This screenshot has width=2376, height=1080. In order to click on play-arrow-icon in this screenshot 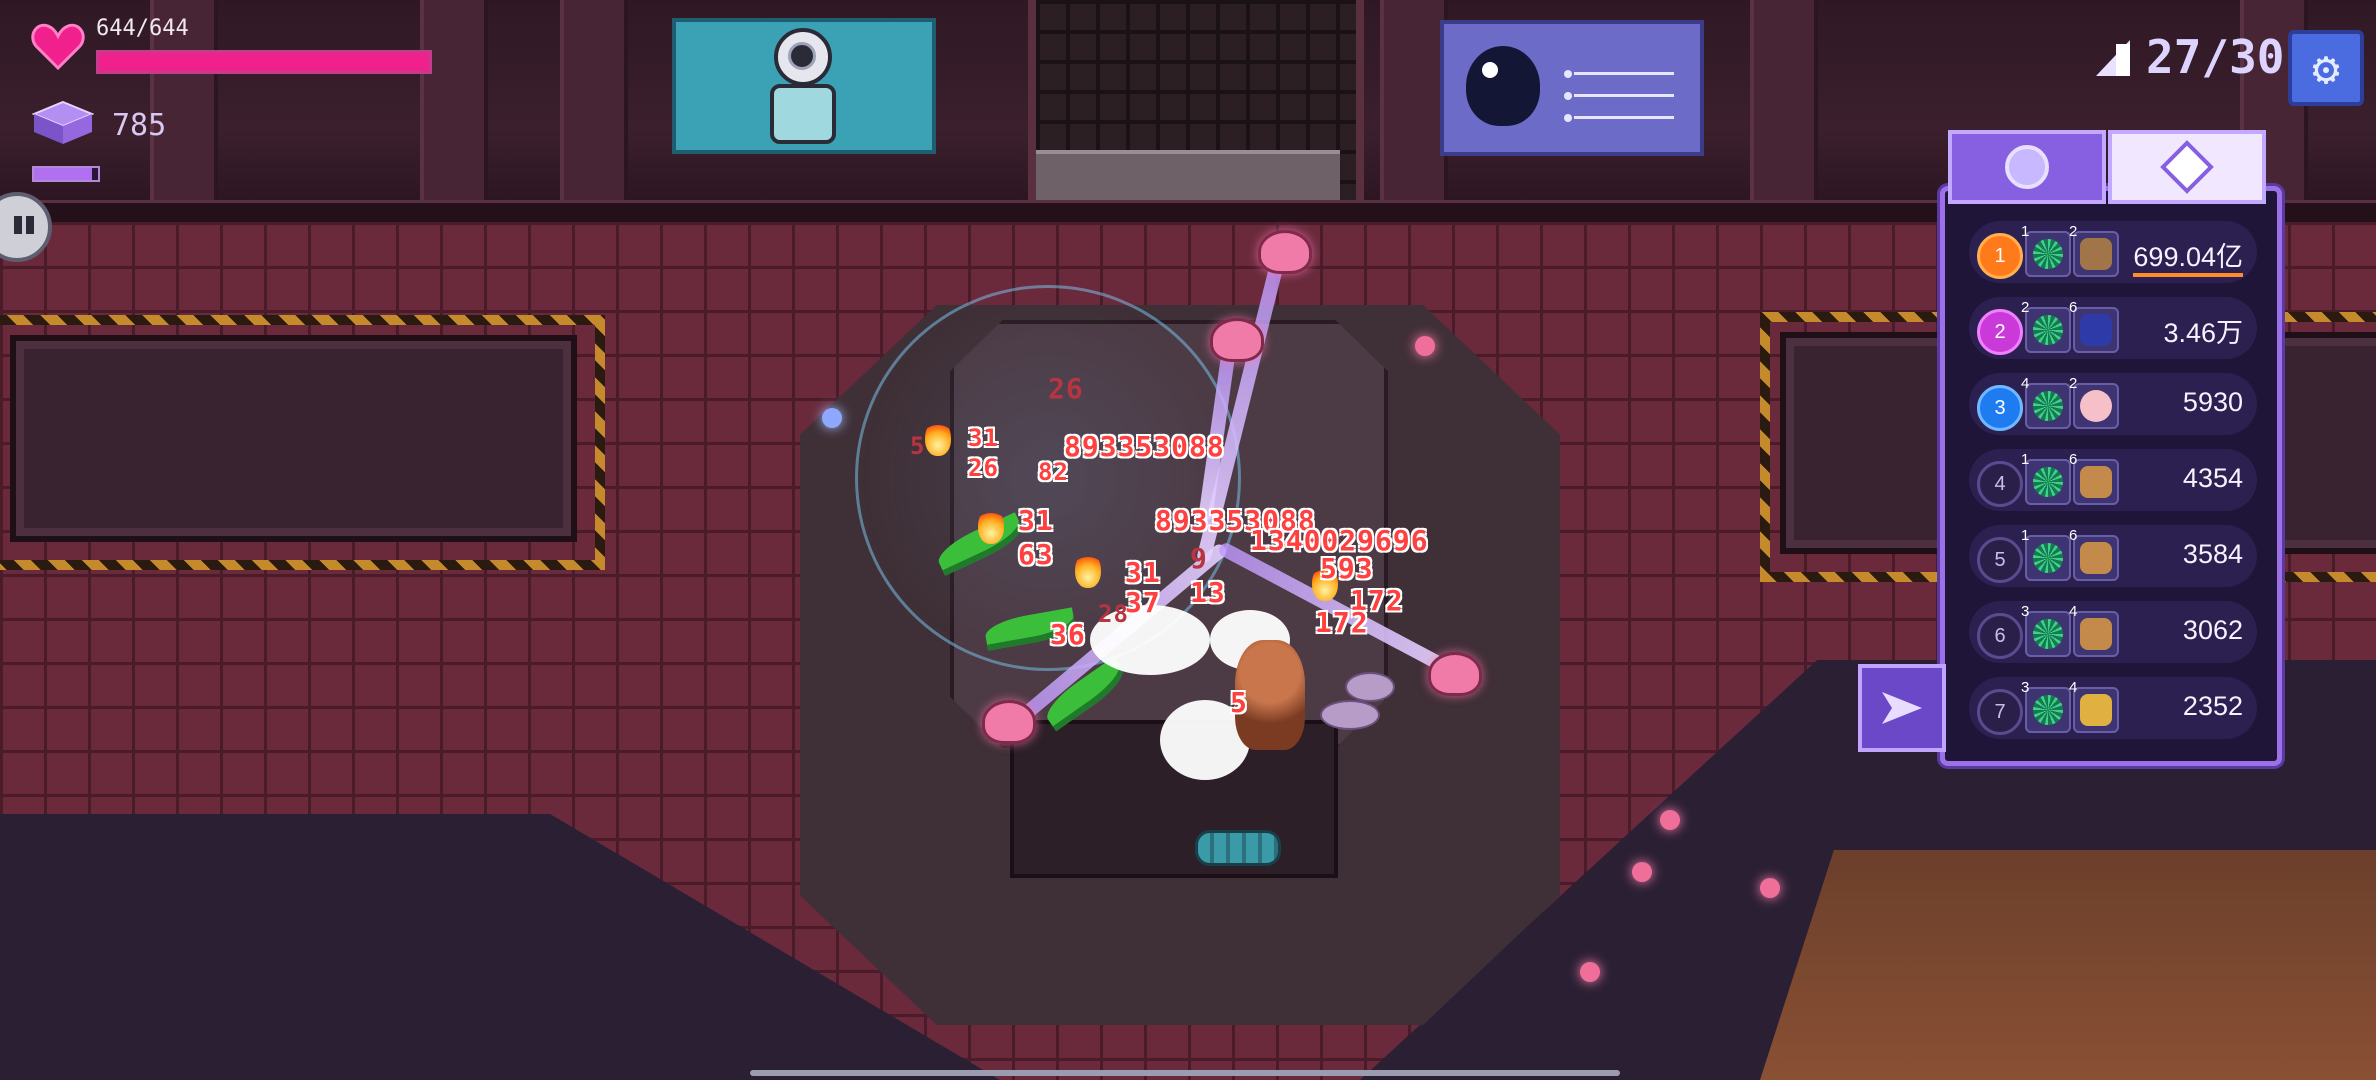, I will do `click(1902, 708)`.